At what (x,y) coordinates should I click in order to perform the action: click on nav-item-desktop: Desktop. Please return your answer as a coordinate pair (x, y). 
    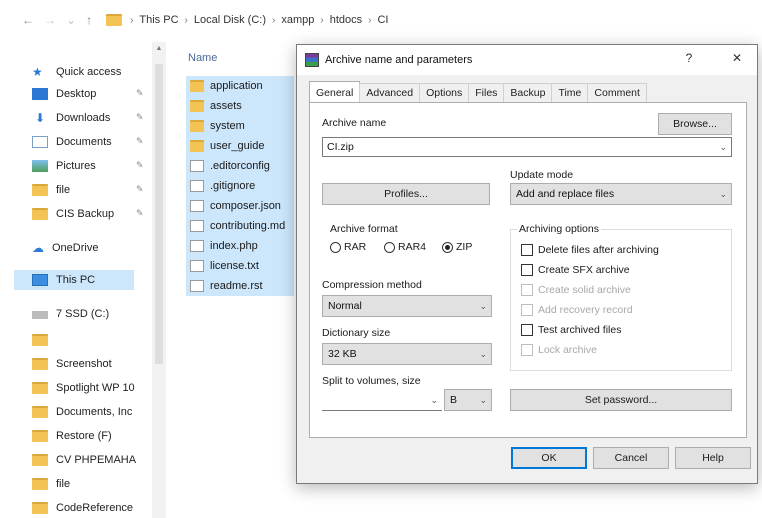
    Looking at the image, I should click on (64, 94).